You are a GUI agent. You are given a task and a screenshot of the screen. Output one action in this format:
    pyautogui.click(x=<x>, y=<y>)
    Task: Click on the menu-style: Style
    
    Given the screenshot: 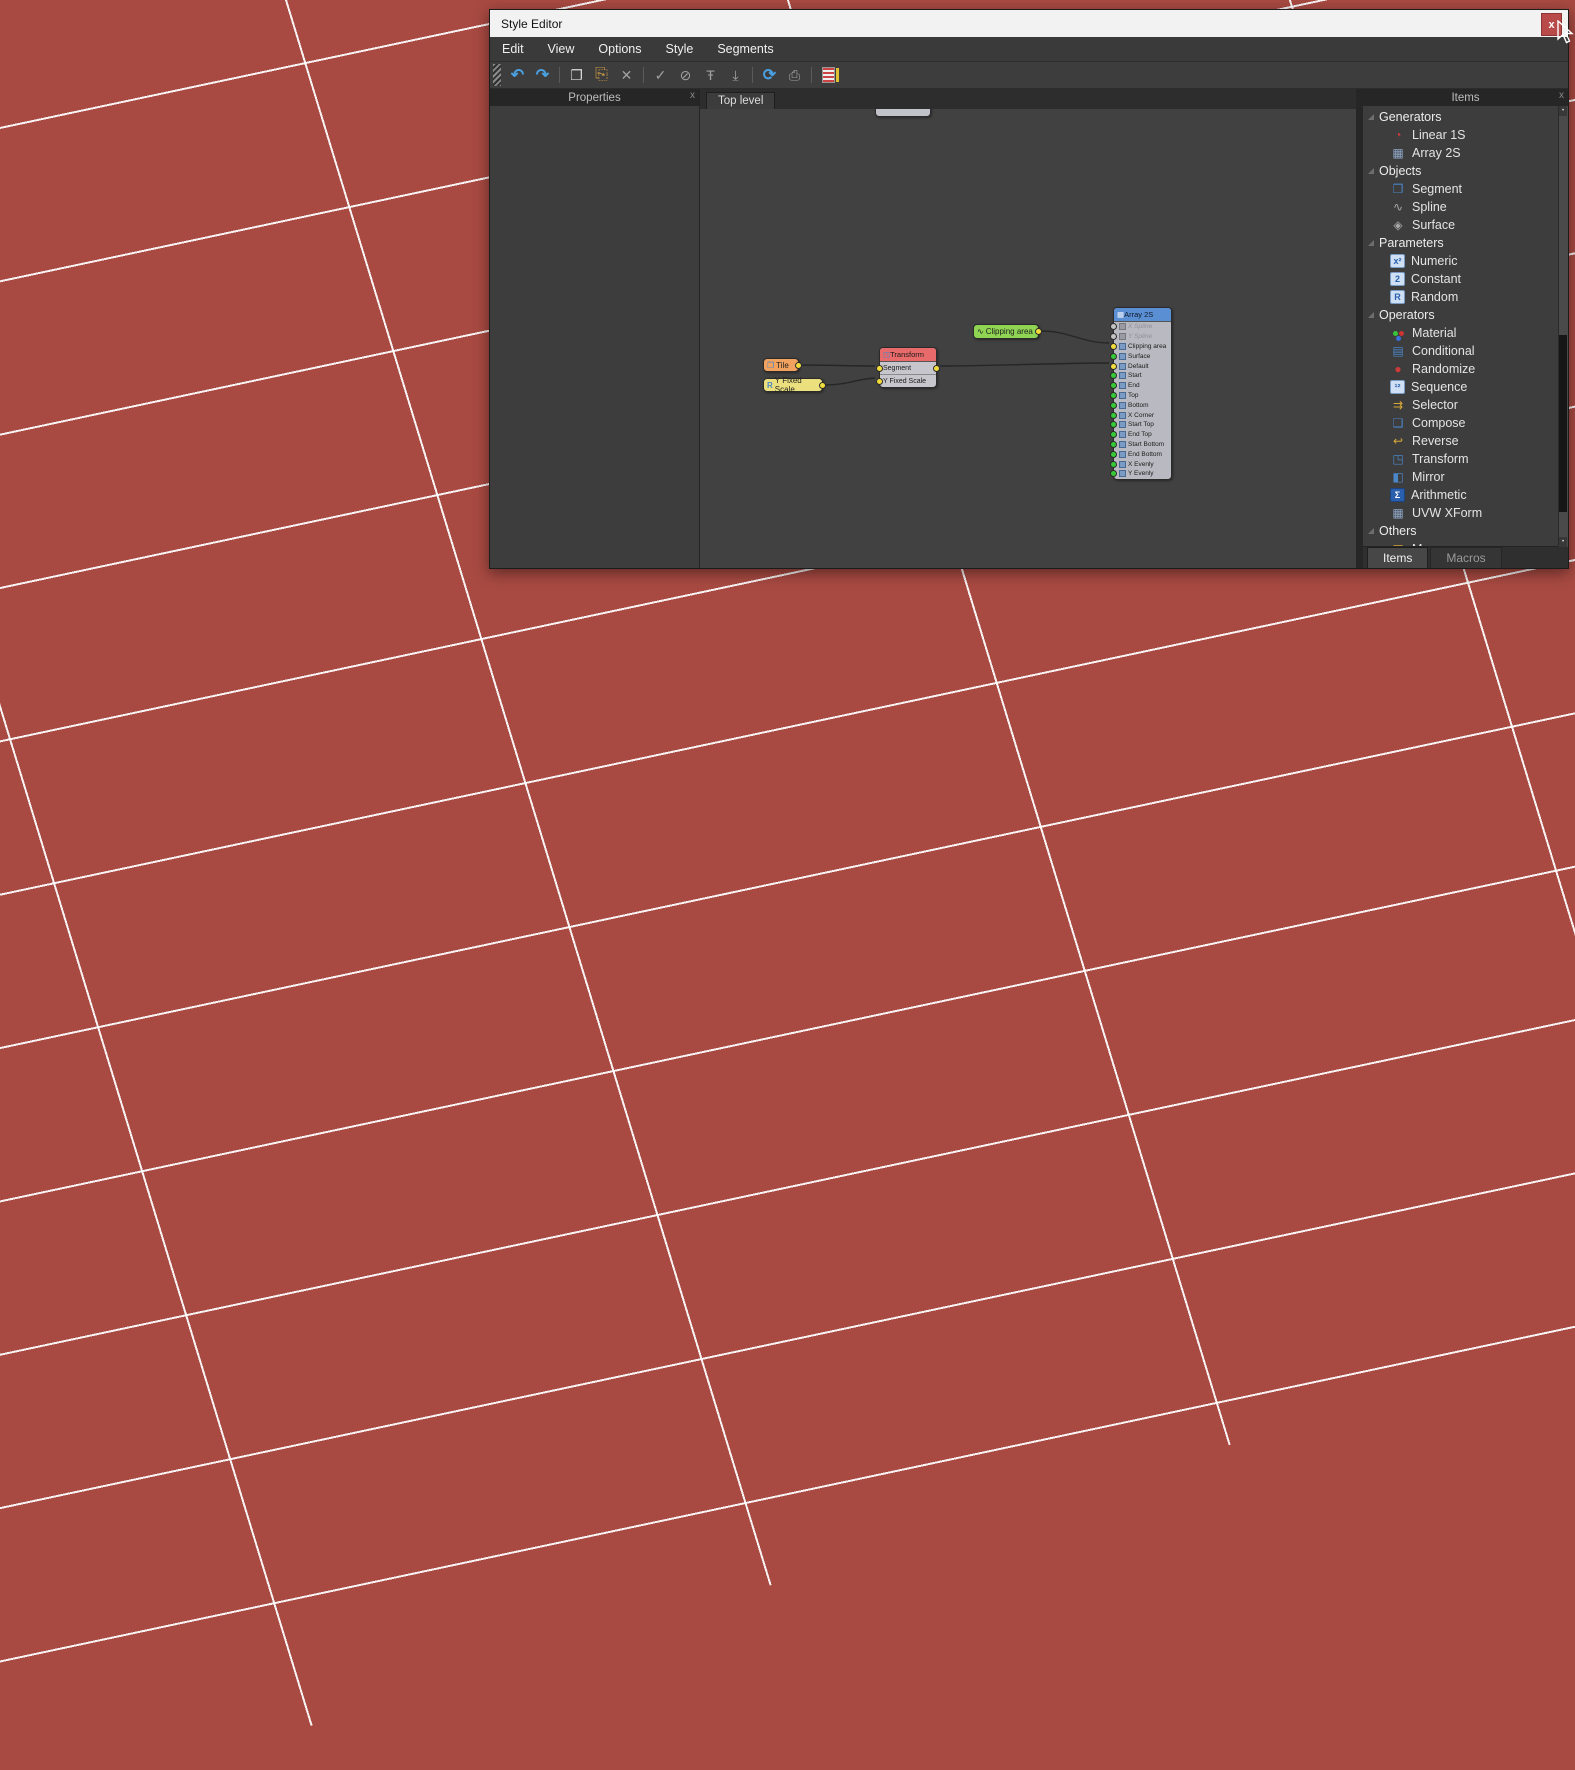 What is the action you would take?
    pyautogui.click(x=680, y=49)
    